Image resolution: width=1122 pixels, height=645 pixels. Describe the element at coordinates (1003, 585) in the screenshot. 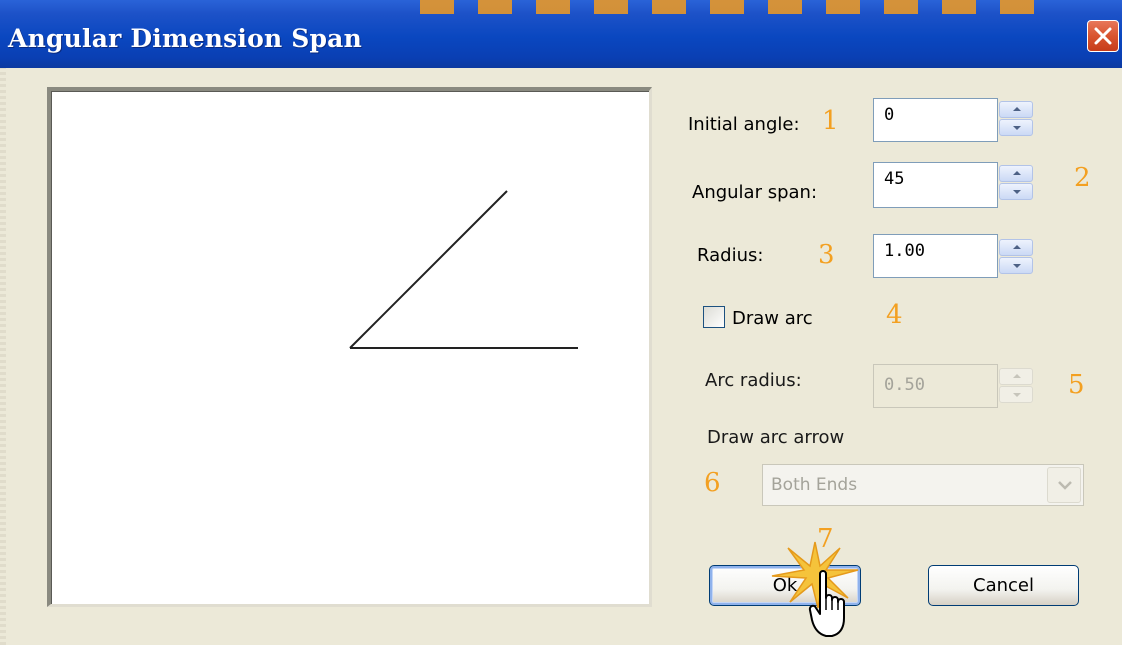

I see `cancel-button: Cancel` at that location.